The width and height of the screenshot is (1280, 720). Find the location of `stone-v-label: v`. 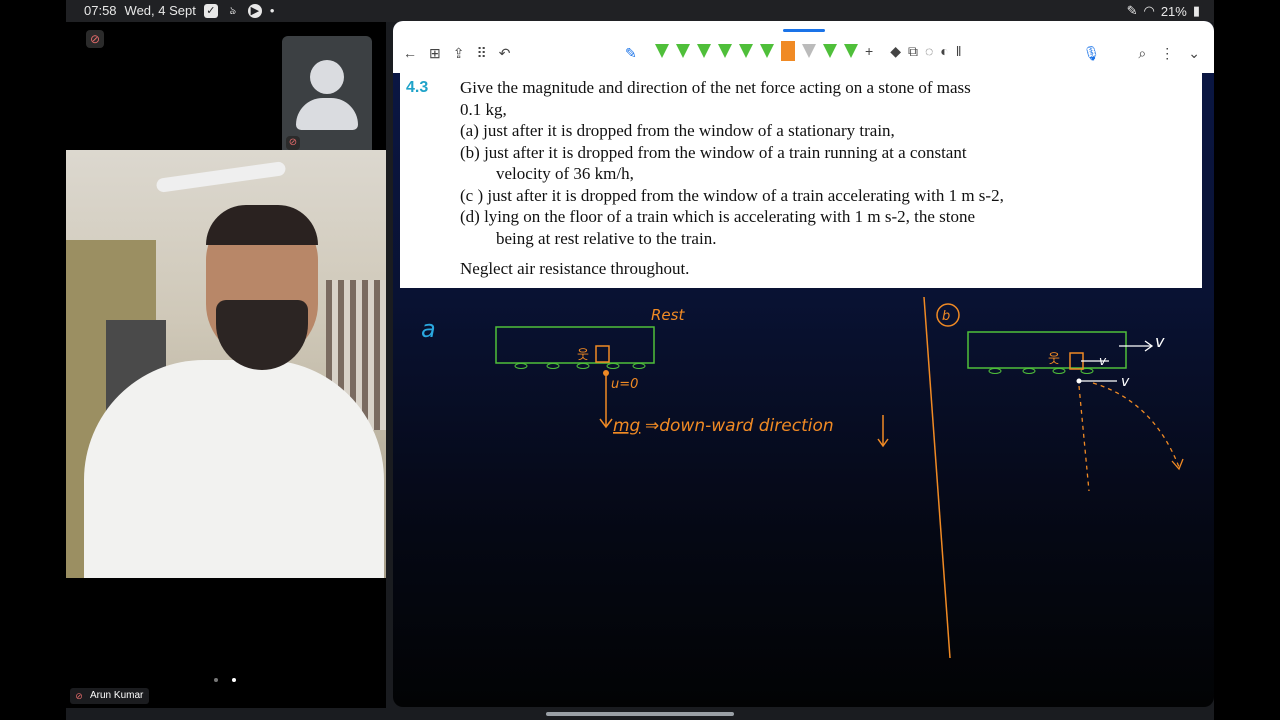

stone-v-label: v is located at coordinates (1125, 382).